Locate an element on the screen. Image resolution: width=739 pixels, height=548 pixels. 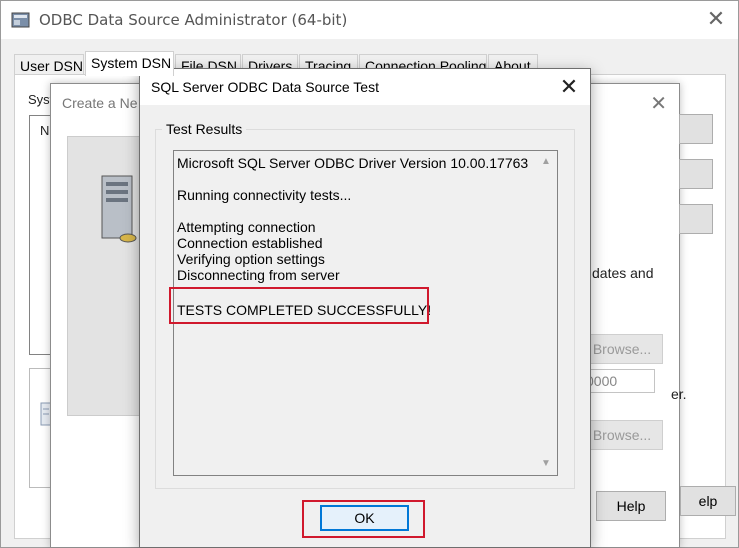
test-dialog-title-bar: SQL Server ODBC Data Source Test ✕ is located at coordinates (365, 87).